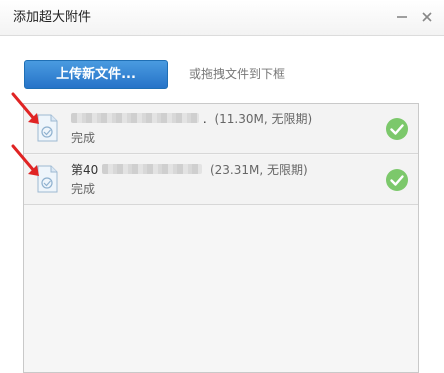 Image resolution: width=444 pixels, height=373 pixels. I want to click on close-button, so click(427, 17).